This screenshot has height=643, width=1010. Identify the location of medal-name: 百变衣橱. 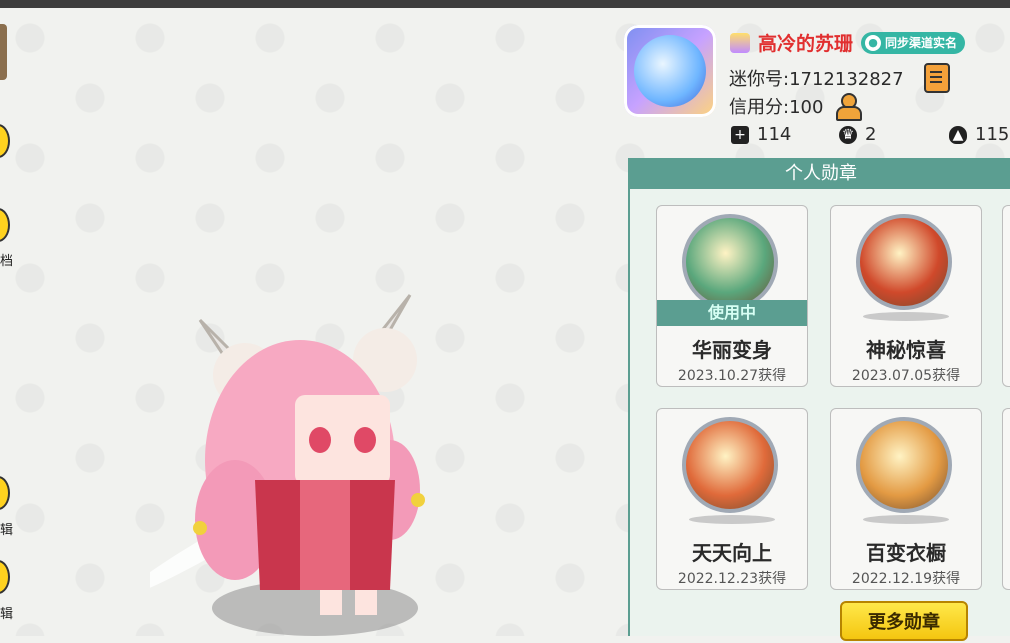
(906, 553).